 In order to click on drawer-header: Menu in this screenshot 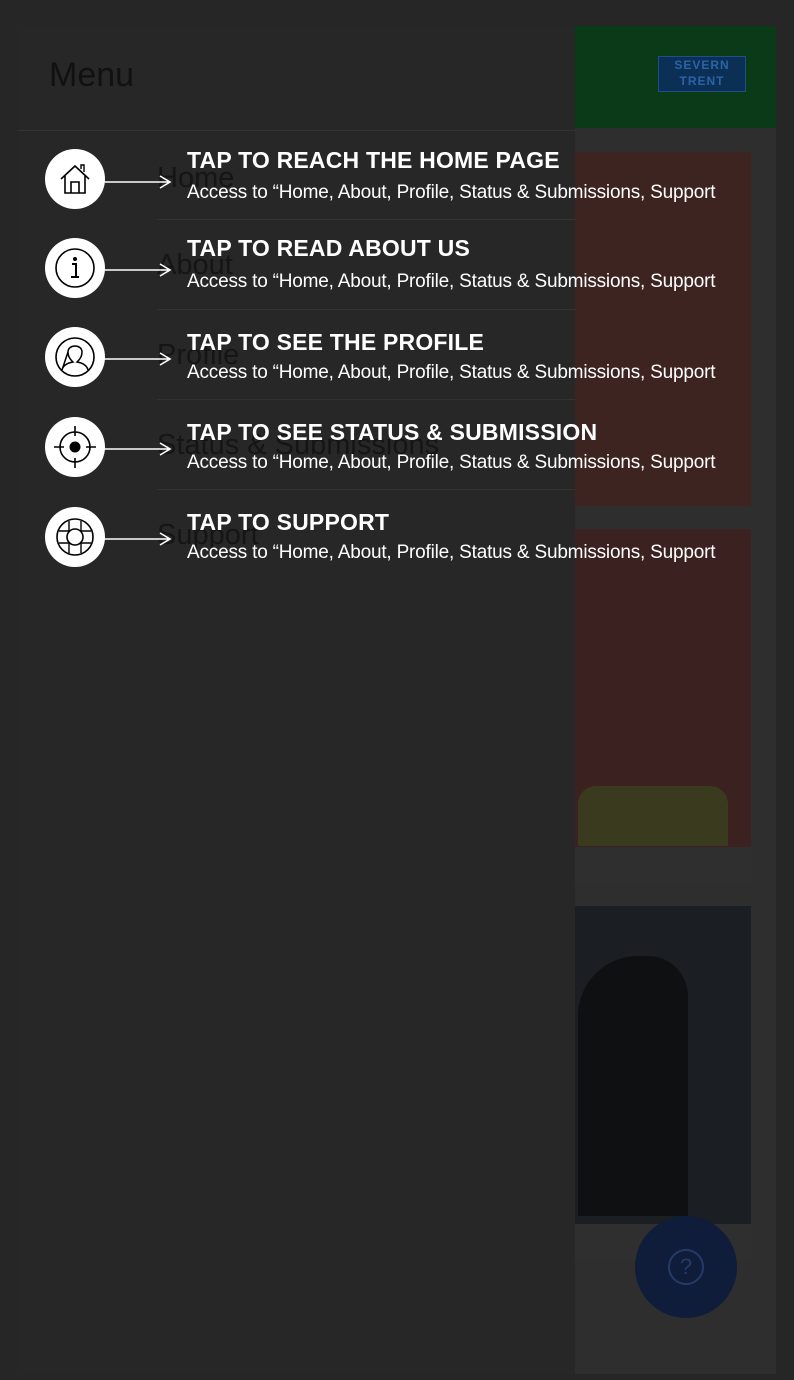, I will do `click(296, 78)`.